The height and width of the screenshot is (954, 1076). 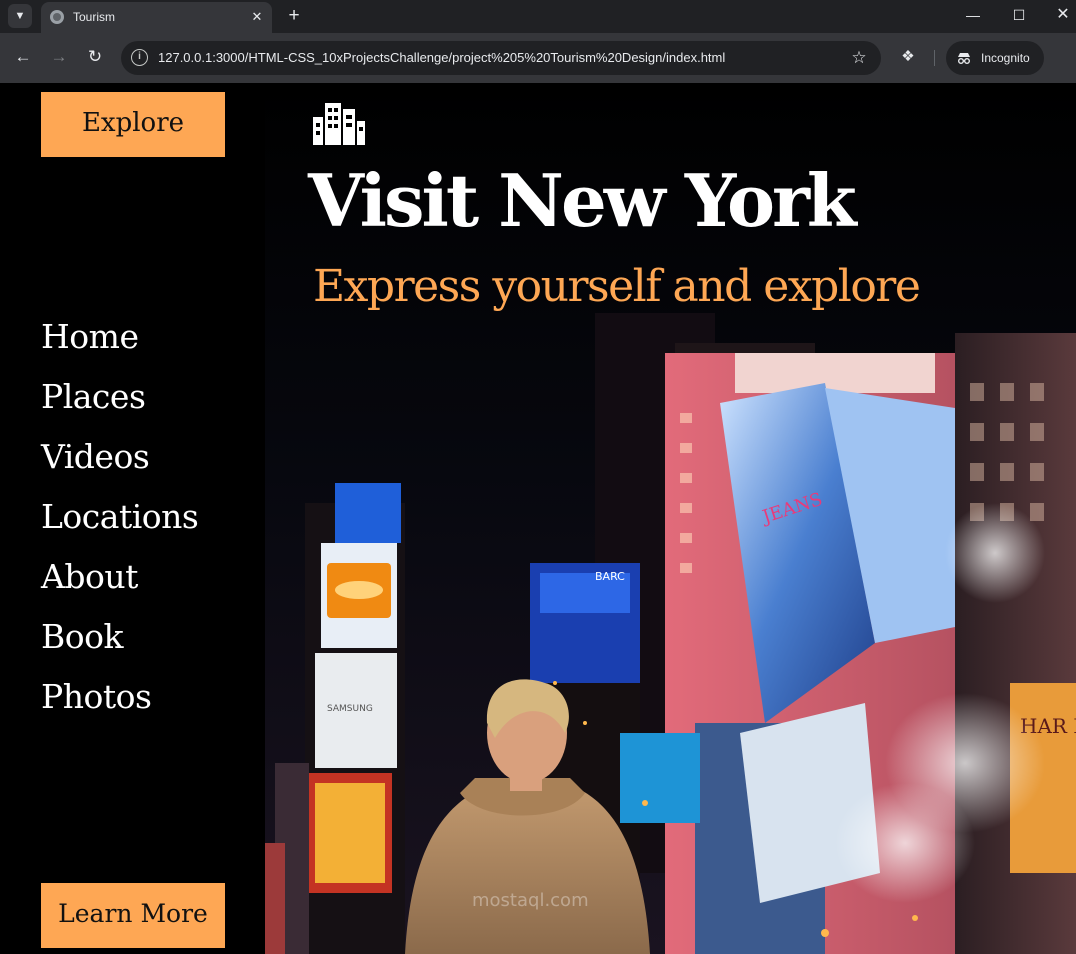 What do you see at coordinates (1058, 16) in the screenshot?
I see `window-close-button: ✕` at bounding box center [1058, 16].